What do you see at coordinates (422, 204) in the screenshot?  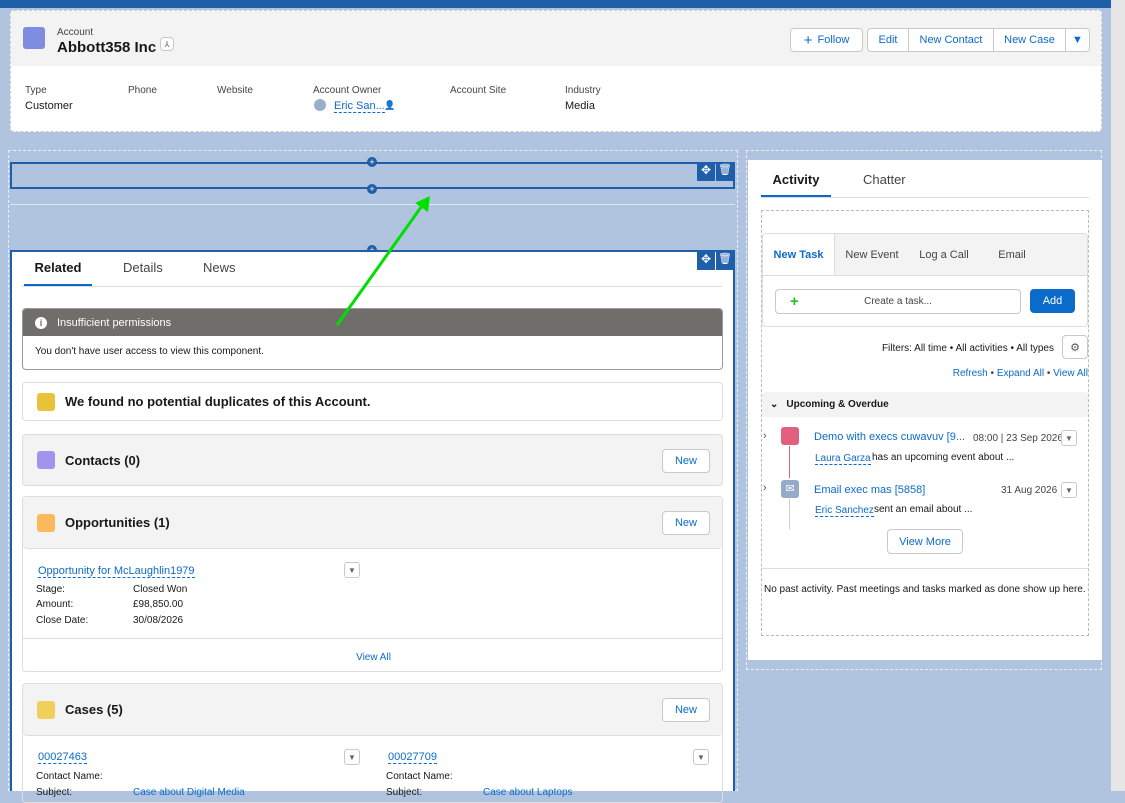 I see `arrow-head` at bounding box center [422, 204].